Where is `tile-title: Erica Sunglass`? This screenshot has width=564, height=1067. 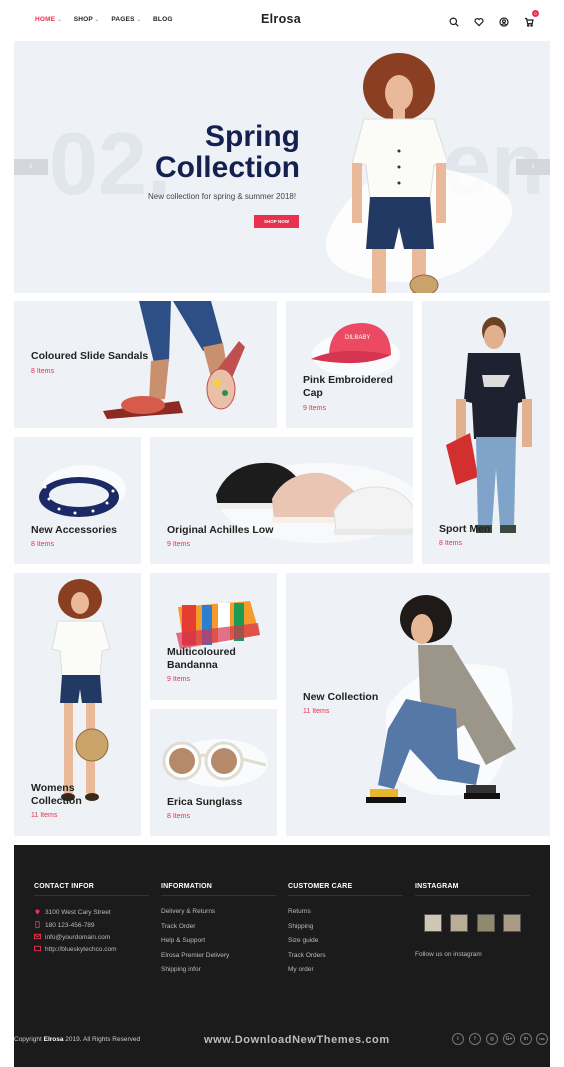
tile-title: Erica Sunglass is located at coordinates (205, 802).